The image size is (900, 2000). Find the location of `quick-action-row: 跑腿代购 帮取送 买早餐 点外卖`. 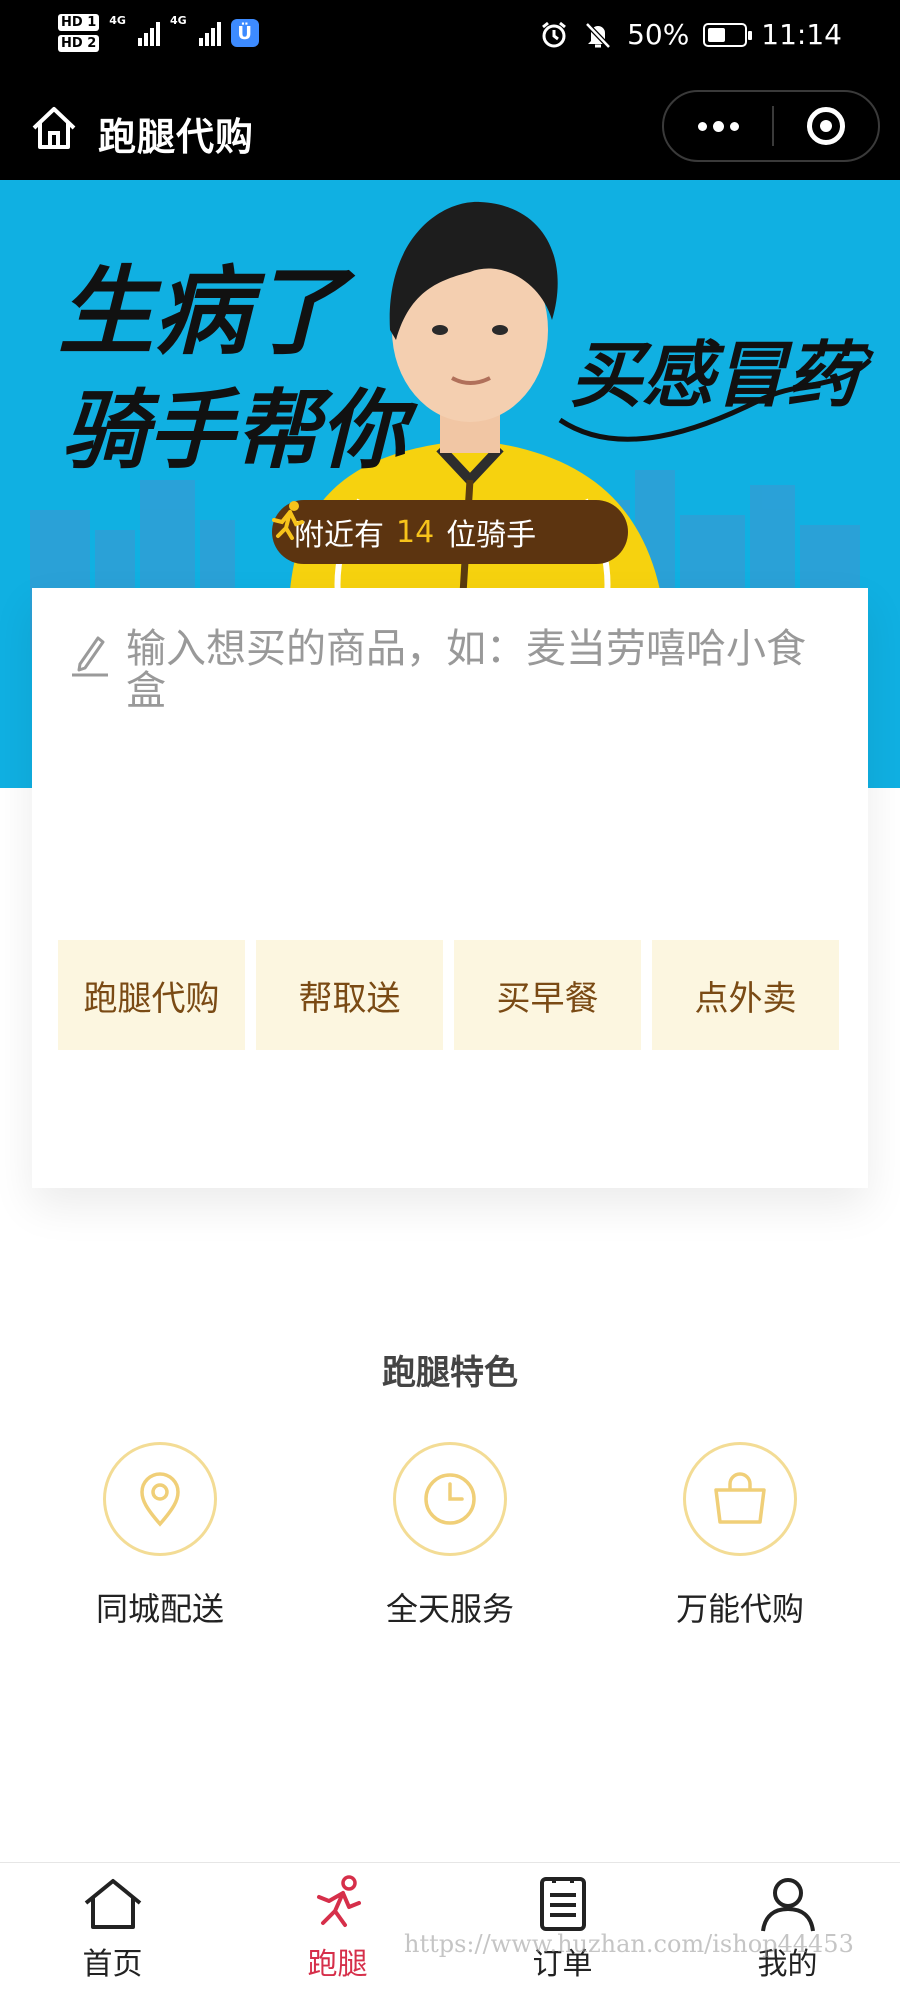

quick-action-row: 跑腿代购 帮取送 买早餐 点外卖 is located at coordinates (448, 995).